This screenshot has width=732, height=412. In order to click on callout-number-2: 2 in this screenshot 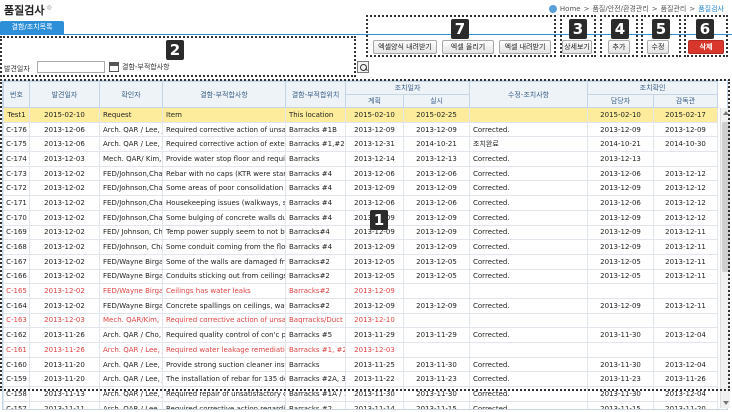, I will do `click(175, 50)`.